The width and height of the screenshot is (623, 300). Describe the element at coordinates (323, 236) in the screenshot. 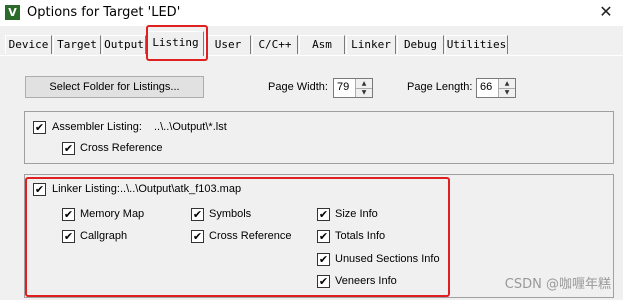

I see `totals-info-checkbox: ✔` at that location.